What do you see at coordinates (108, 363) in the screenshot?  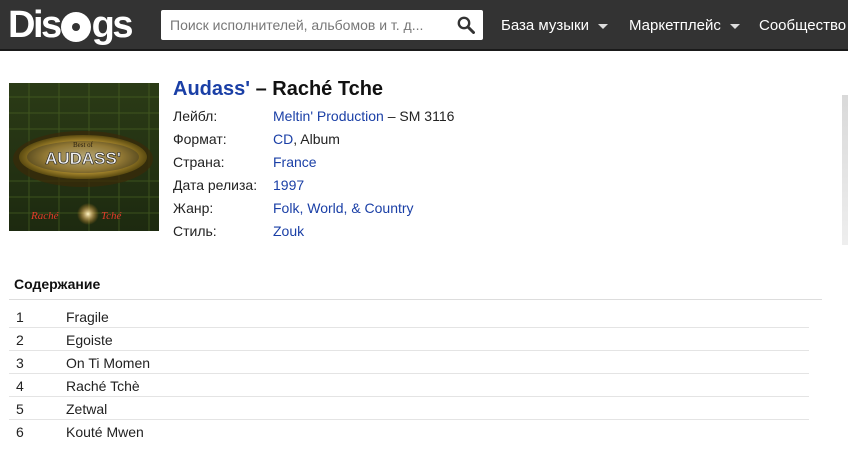 I see `track-title: On Ti Momen` at bounding box center [108, 363].